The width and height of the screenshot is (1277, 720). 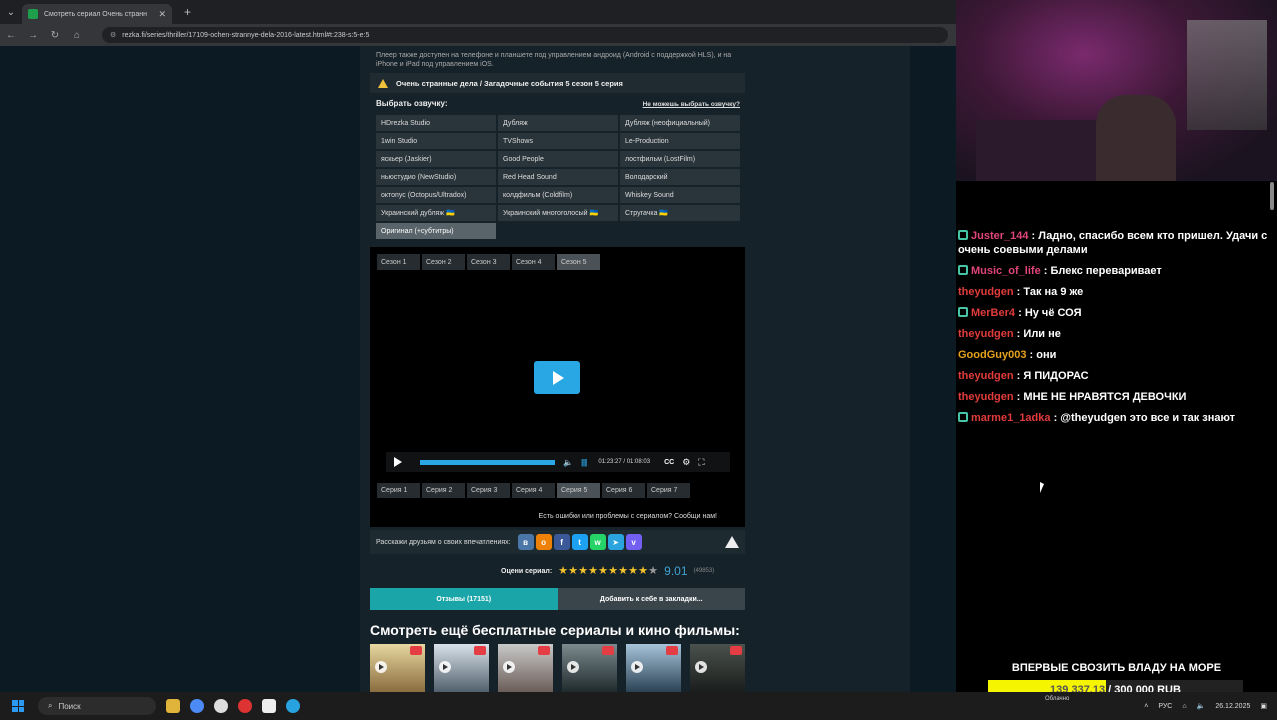 What do you see at coordinates (1136, 138) in the screenshot?
I see `webcam-person` at bounding box center [1136, 138].